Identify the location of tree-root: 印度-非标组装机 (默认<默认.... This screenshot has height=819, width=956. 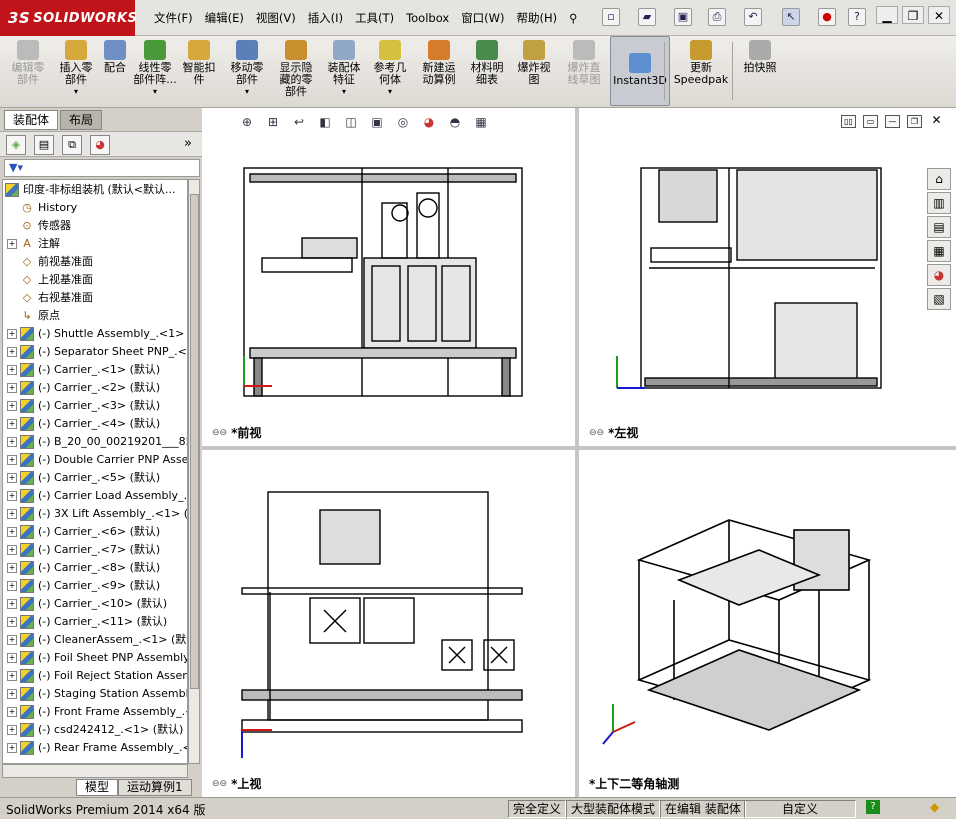
(90, 190).